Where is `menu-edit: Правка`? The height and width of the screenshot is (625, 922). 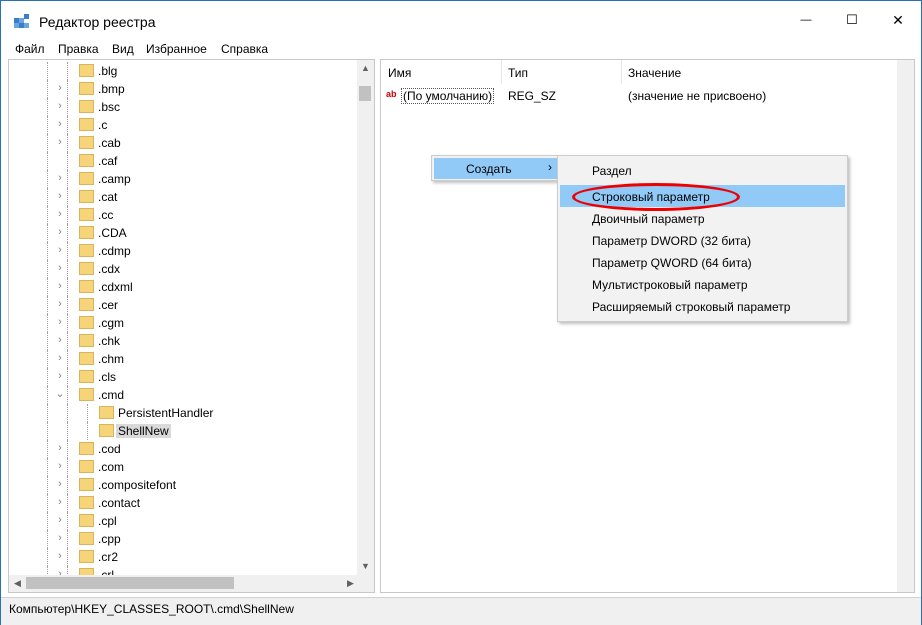 menu-edit: Правка is located at coordinates (78, 49).